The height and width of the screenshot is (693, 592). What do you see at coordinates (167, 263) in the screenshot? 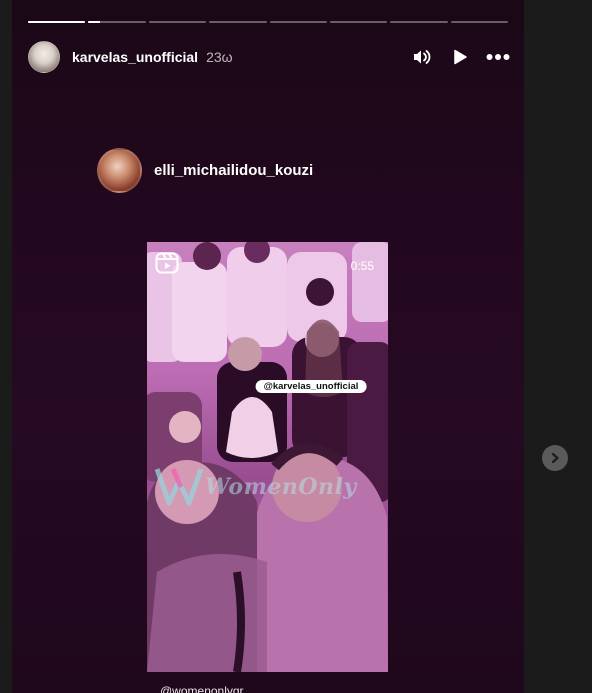
I see `reels-icon` at bounding box center [167, 263].